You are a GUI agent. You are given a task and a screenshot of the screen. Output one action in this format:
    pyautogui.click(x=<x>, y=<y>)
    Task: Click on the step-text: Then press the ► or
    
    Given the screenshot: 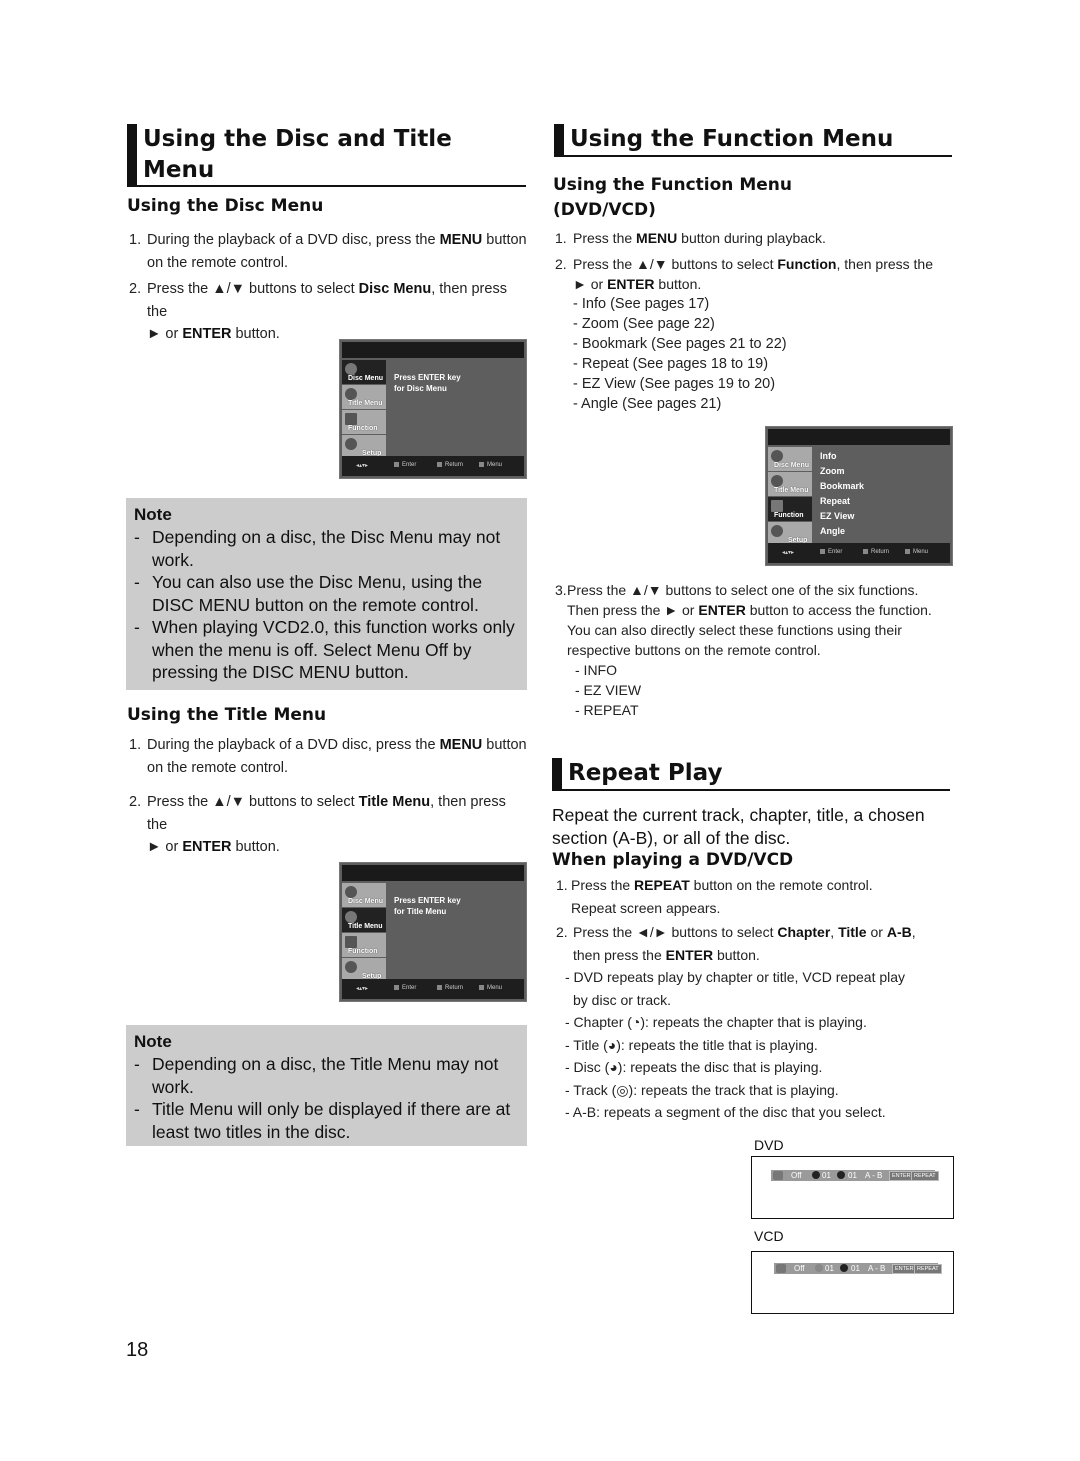 What is the action you would take?
    pyautogui.click(x=633, y=610)
    